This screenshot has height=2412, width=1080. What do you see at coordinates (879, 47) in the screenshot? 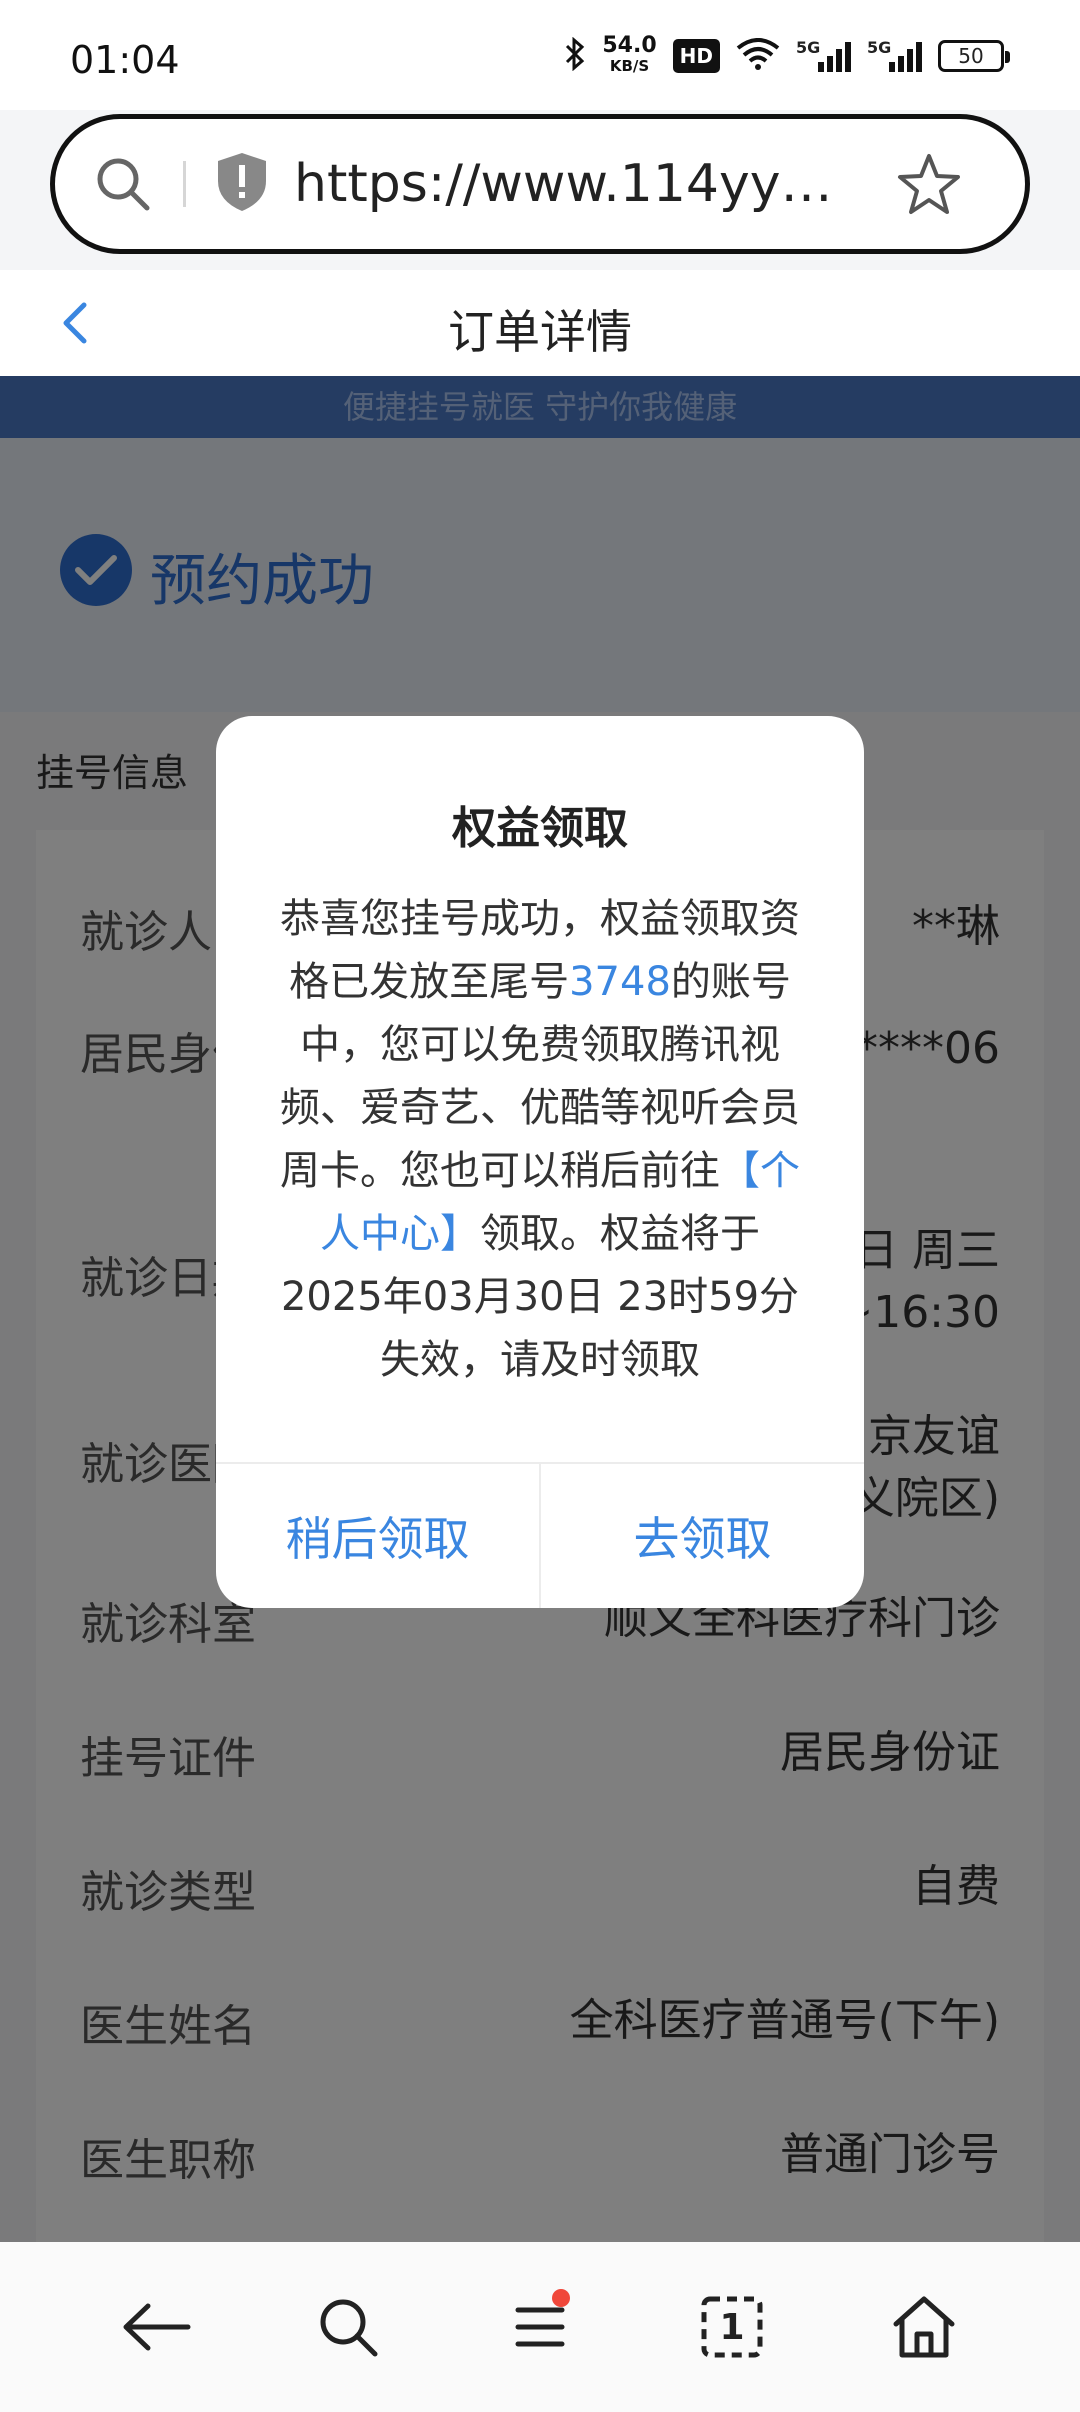
I see `sim2-network-tag: 5G` at bounding box center [879, 47].